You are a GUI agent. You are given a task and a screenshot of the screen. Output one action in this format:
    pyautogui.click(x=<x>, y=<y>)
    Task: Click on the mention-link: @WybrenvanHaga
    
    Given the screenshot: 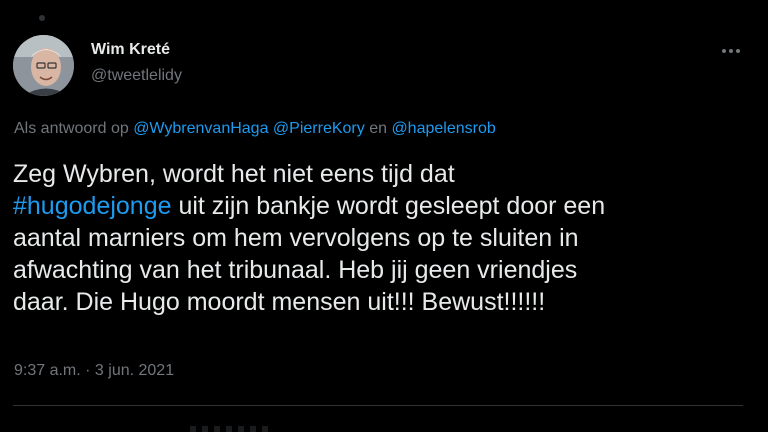 What is the action you would take?
    pyautogui.click(x=200, y=128)
    